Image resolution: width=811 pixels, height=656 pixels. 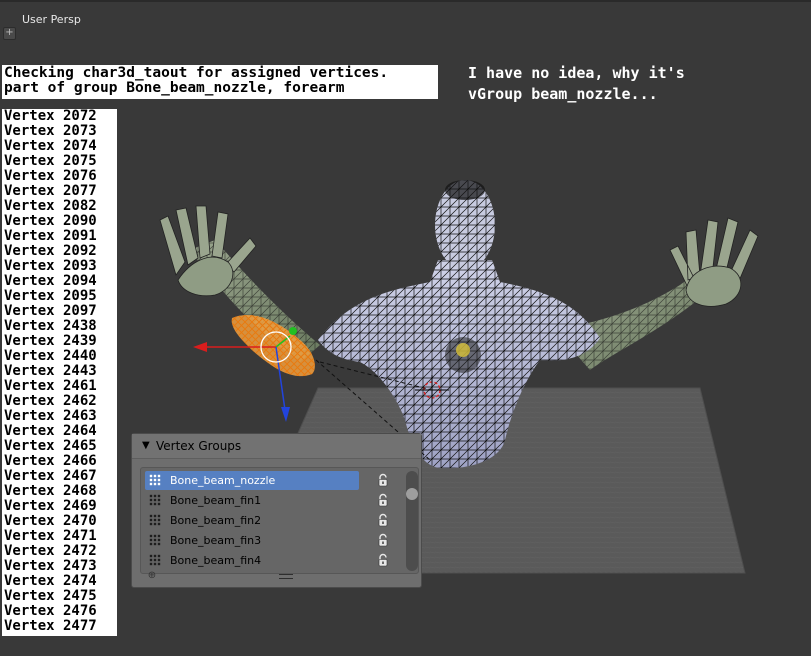 What do you see at coordinates (50, 236) in the screenshot?
I see `vertex-list-item: Vertex 2091` at bounding box center [50, 236].